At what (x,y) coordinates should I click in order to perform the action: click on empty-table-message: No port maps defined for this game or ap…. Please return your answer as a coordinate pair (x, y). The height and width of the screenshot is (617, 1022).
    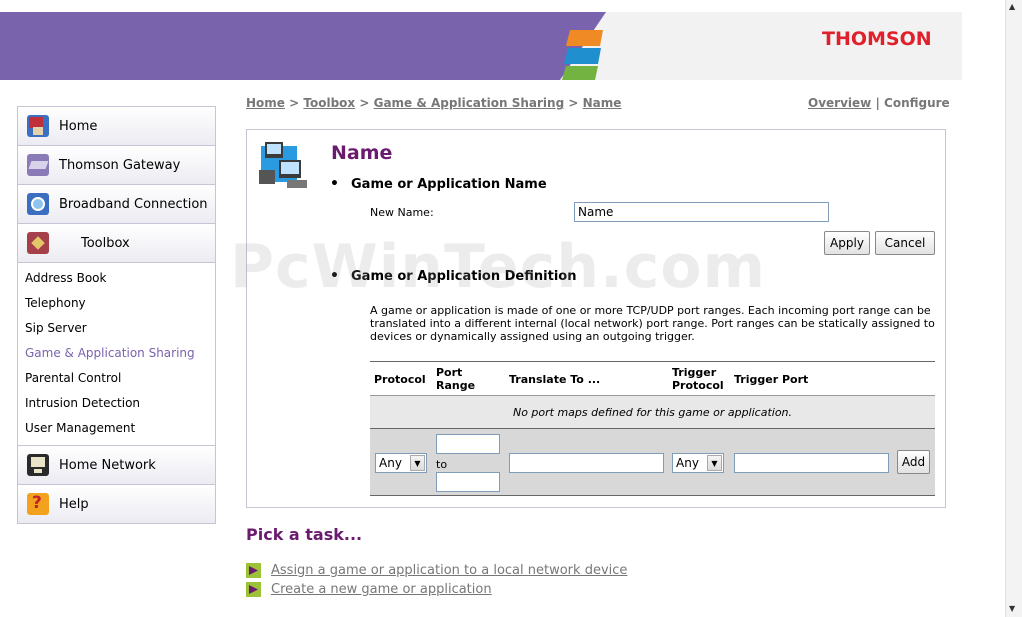
    Looking at the image, I should click on (652, 411).